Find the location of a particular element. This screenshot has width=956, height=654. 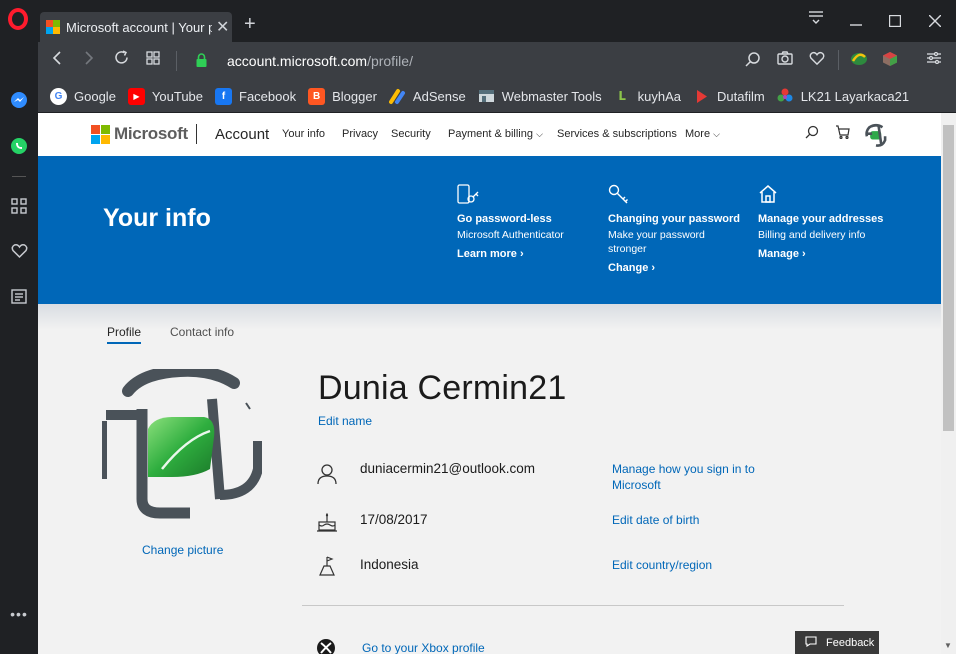

minimize-icon is located at coordinates (856, 23).